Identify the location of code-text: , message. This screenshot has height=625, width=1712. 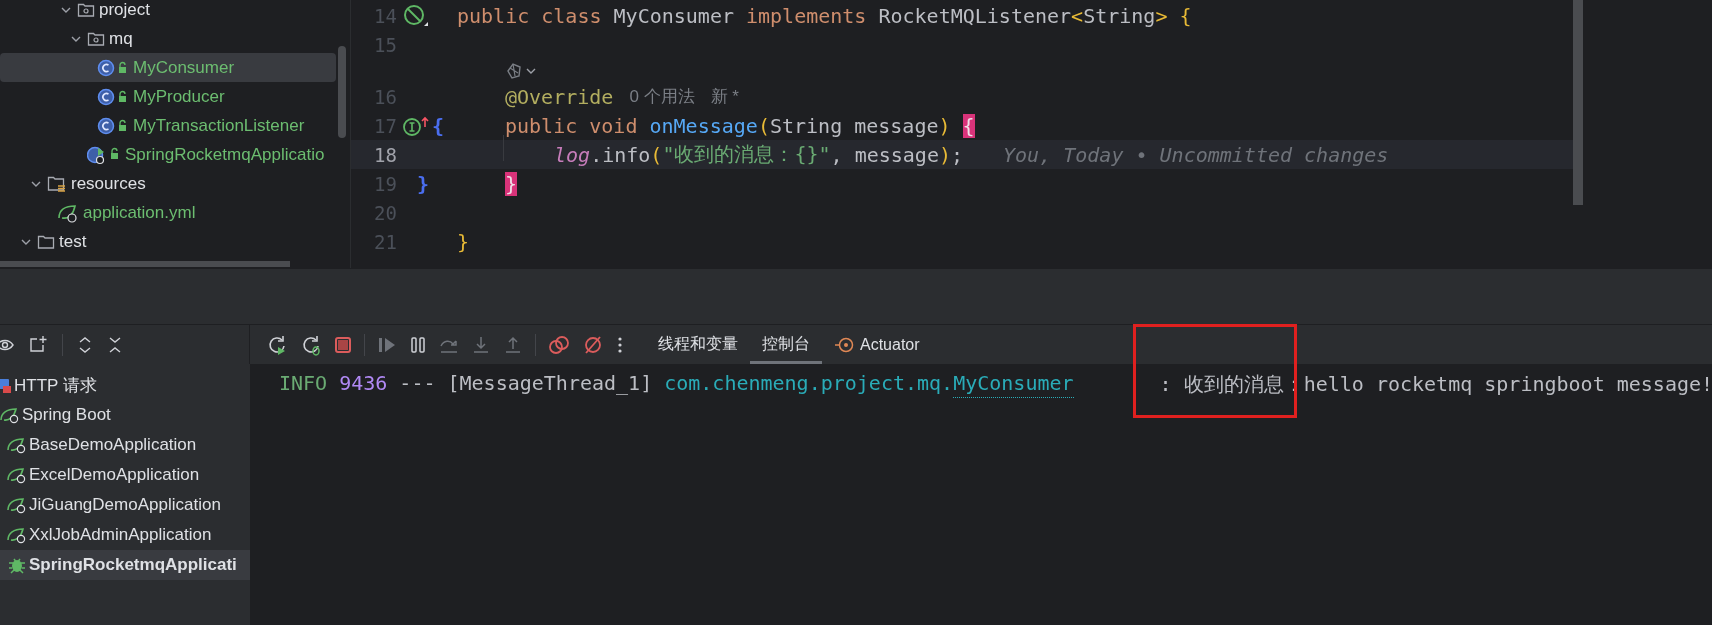
(884, 154).